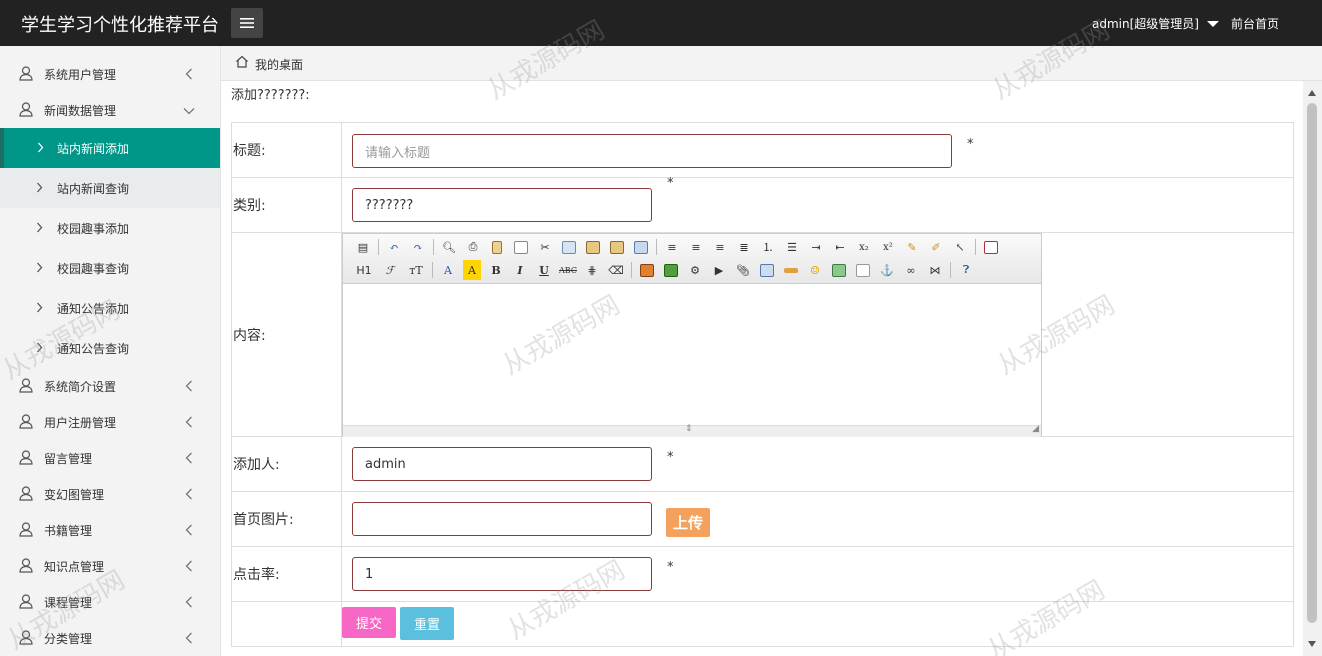  What do you see at coordinates (497, 247) in the screenshot?
I see `template-icon` at bounding box center [497, 247].